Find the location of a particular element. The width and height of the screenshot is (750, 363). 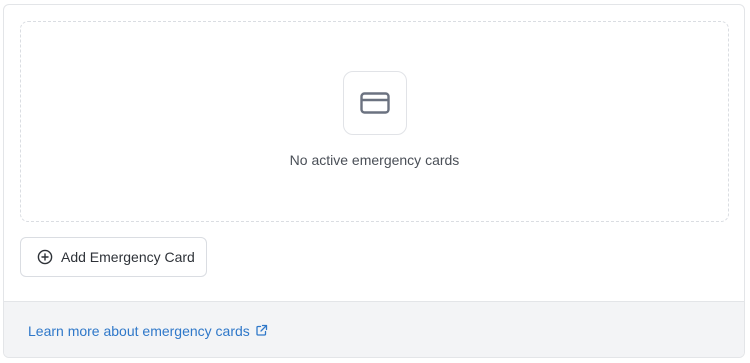

add-emergency-card-button: Add Emergency Card is located at coordinates (113, 257).